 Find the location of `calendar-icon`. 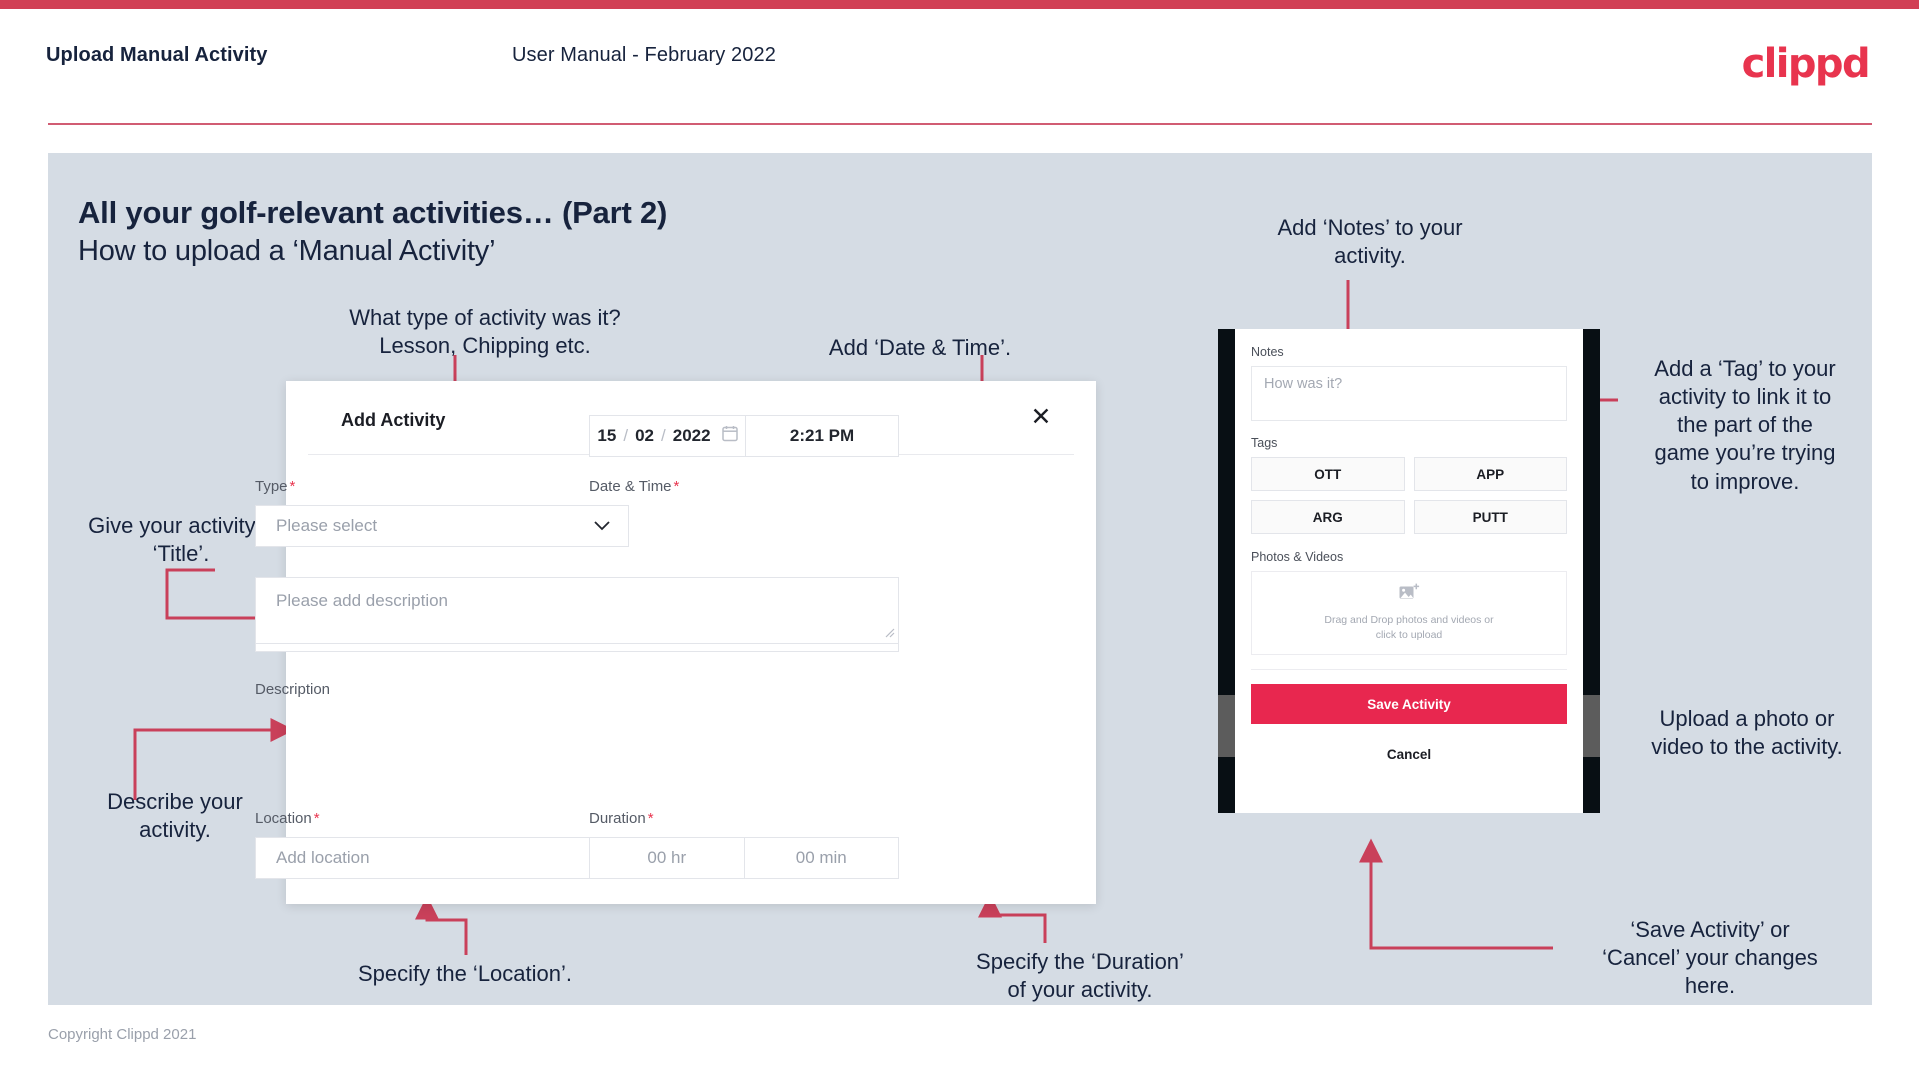

calendar-icon is located at coordinates (729, 436).